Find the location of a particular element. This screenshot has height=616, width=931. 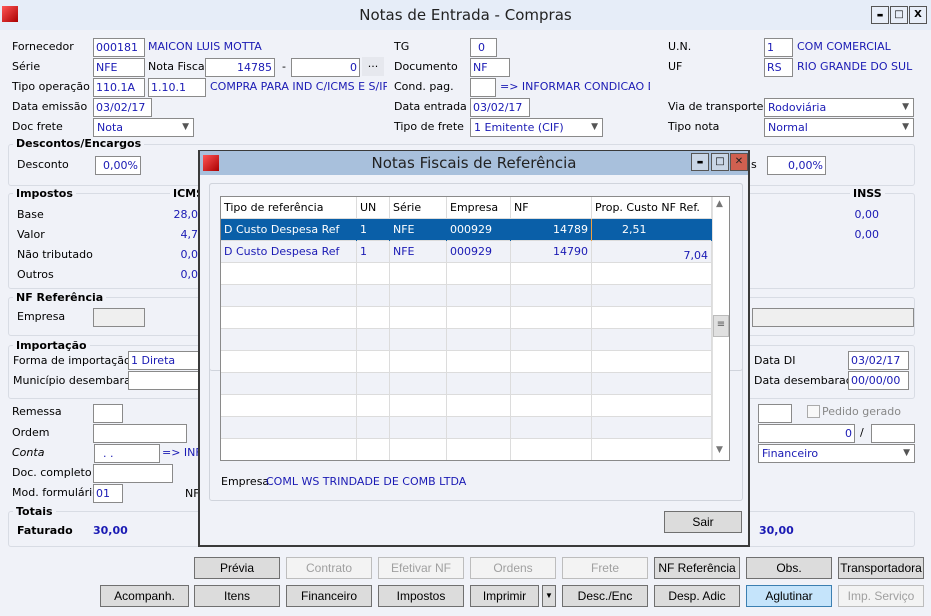

desconto-input: 0,00% is located at coordinates (118, 165).